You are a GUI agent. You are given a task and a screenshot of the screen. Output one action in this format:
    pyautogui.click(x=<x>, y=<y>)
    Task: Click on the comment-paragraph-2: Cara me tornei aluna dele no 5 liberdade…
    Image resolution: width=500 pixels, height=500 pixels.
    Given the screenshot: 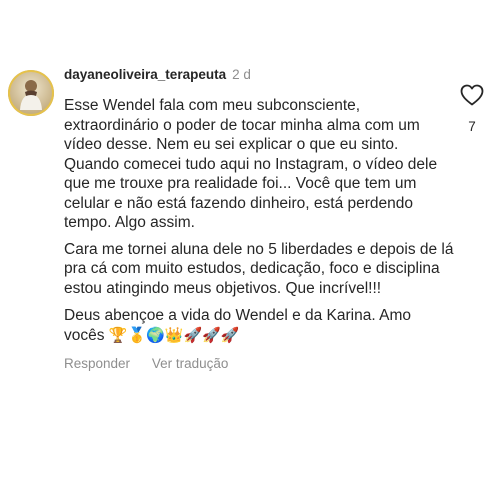 What is the action you would take?
    pyautogui.click(x=259, y=268)
    